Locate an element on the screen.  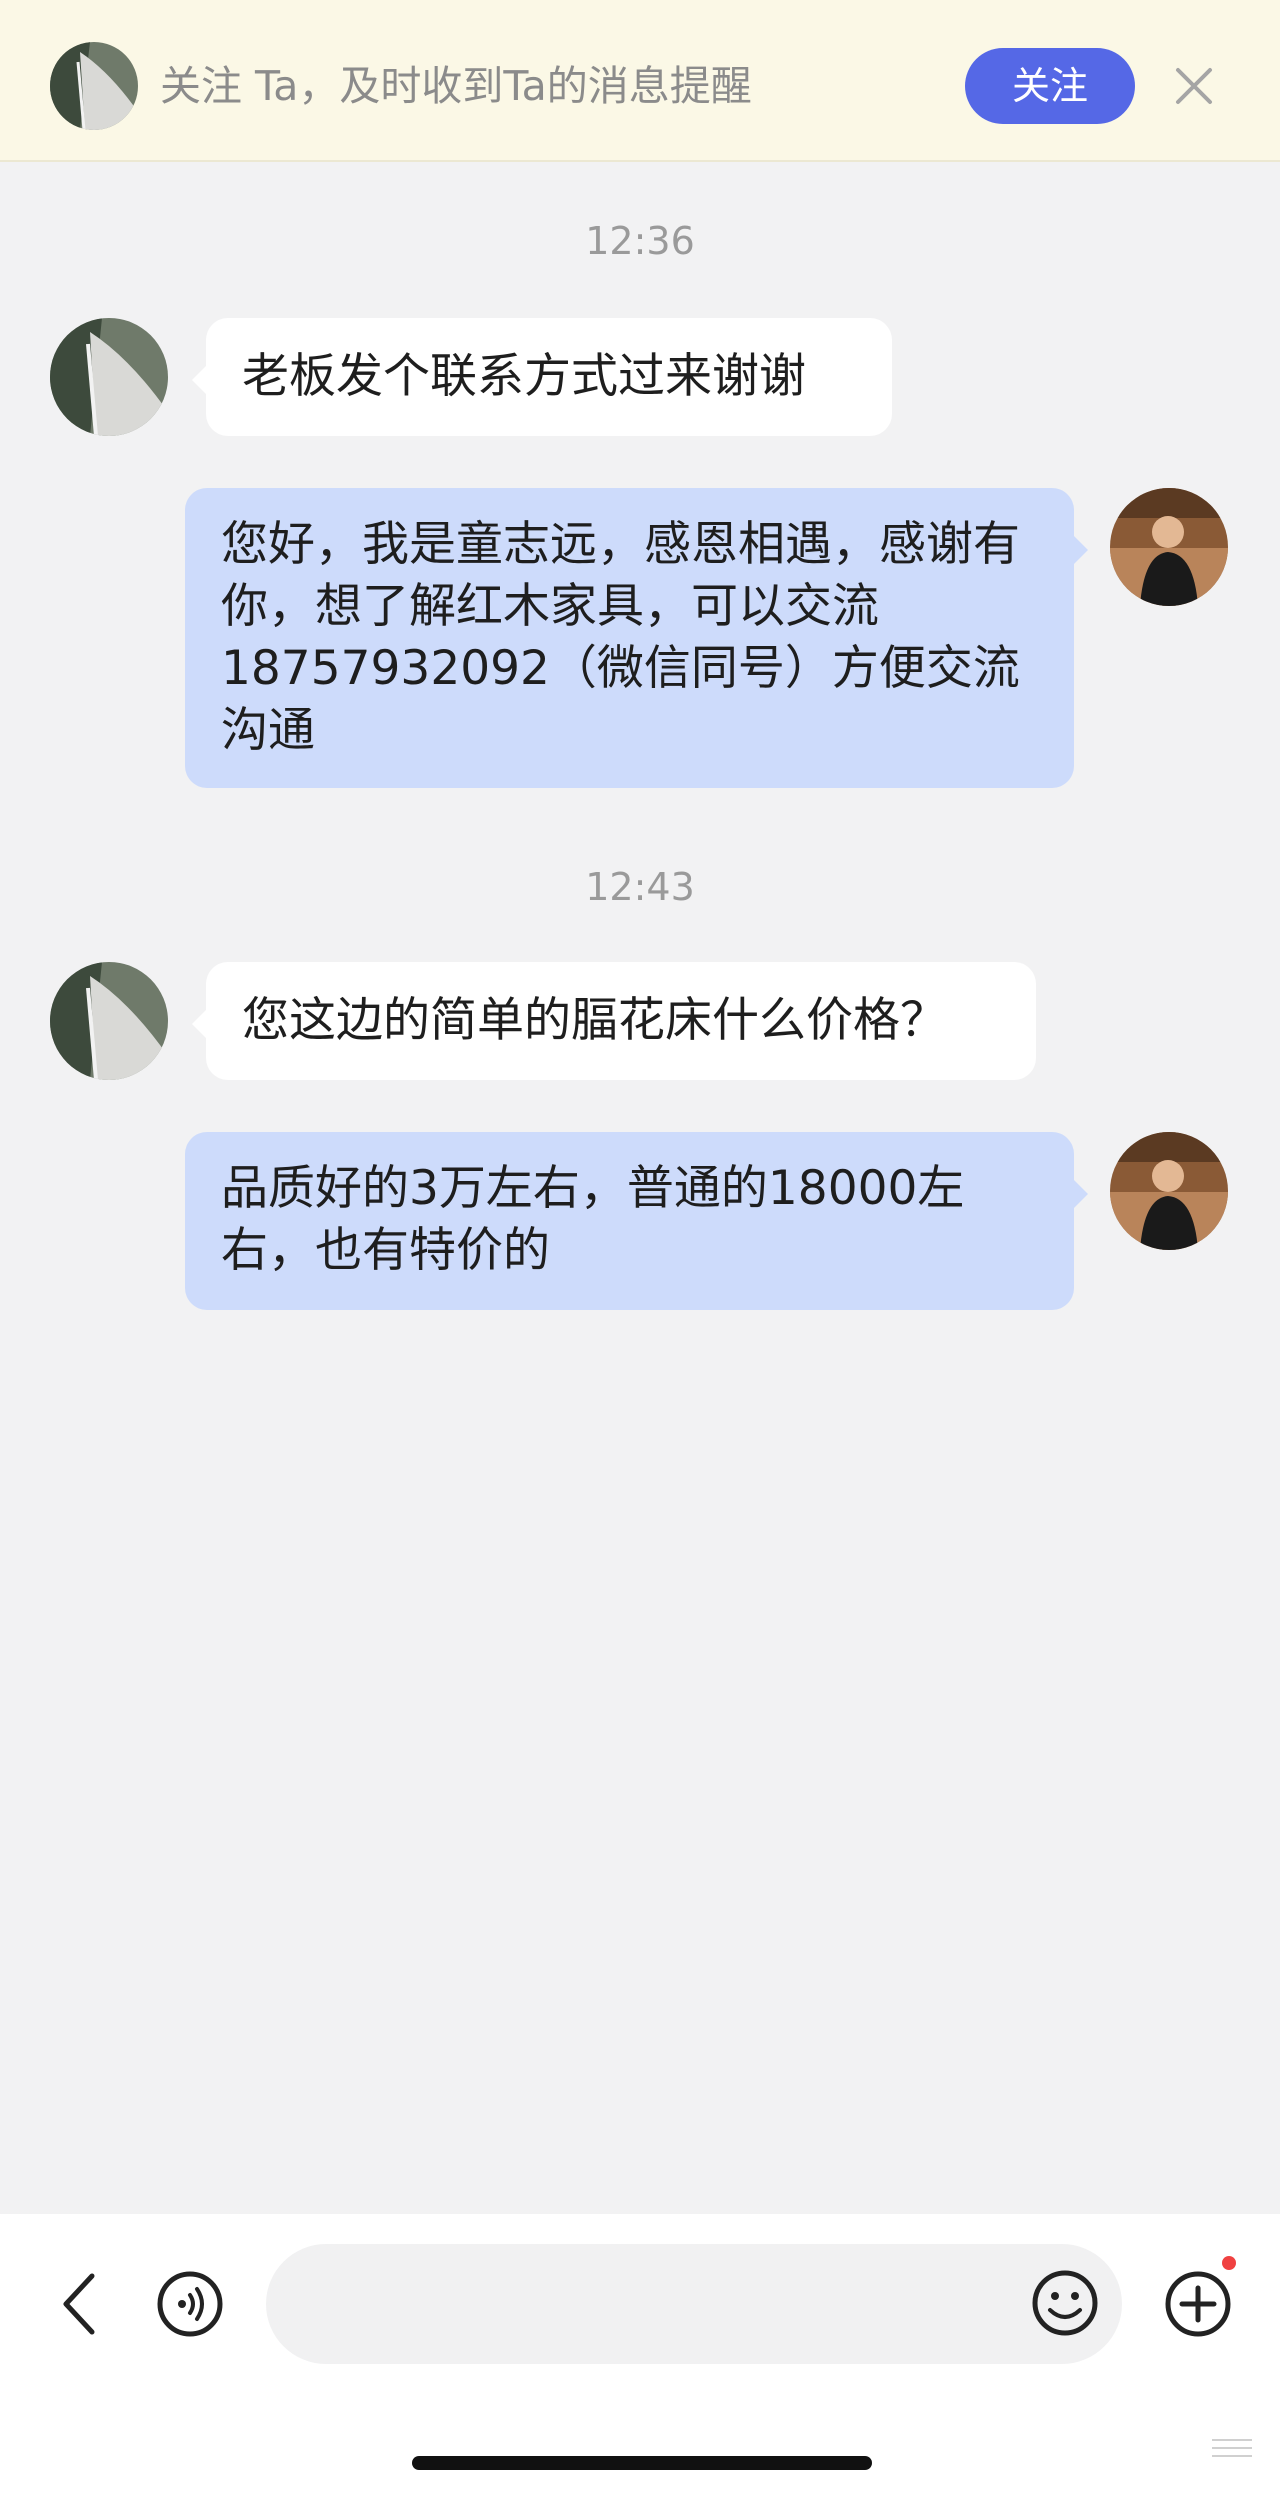
plus-icon is located at coordinates (1198, 2304).